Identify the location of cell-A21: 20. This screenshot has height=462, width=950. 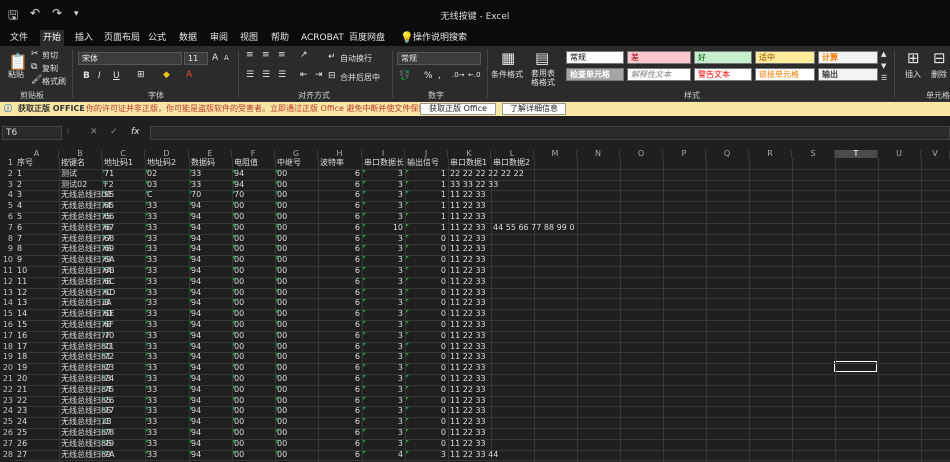
(22, 379).